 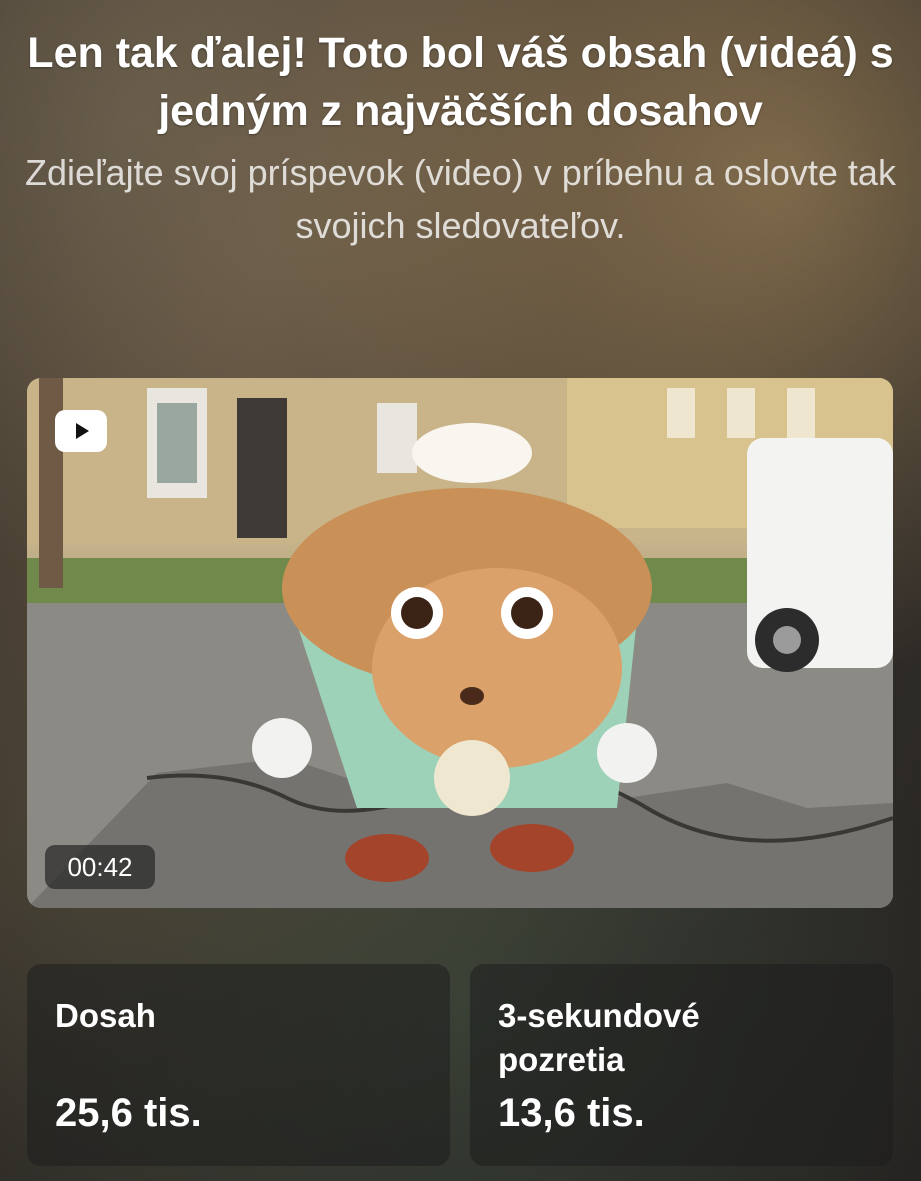 I want to click on stat-label: 3-sekundové pozretia, so click(x=599, y=1037).